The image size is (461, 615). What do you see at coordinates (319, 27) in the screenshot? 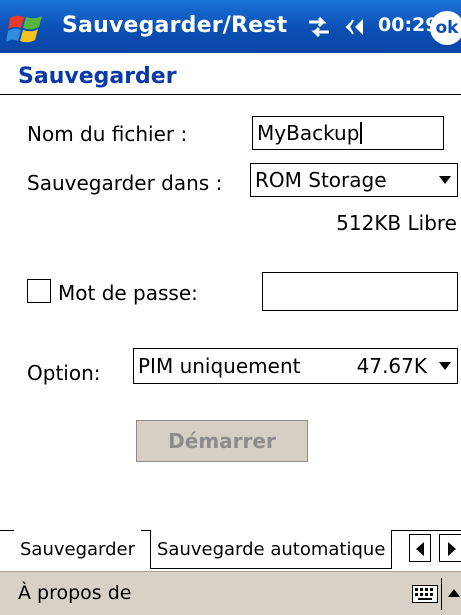
I see `connectivity-icon` at bounding box center [319, 27].